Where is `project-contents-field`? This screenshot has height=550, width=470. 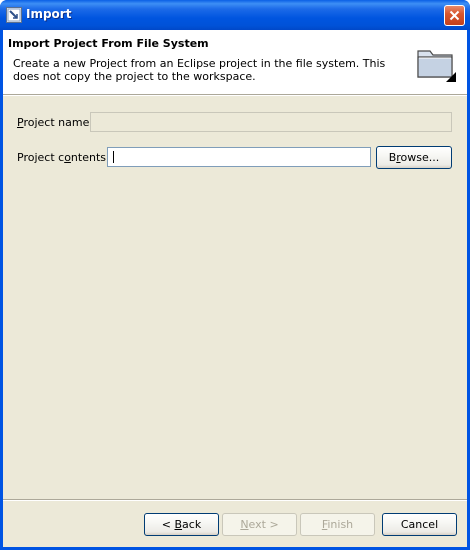
project-contents-field is located at coordinates (239, 157).